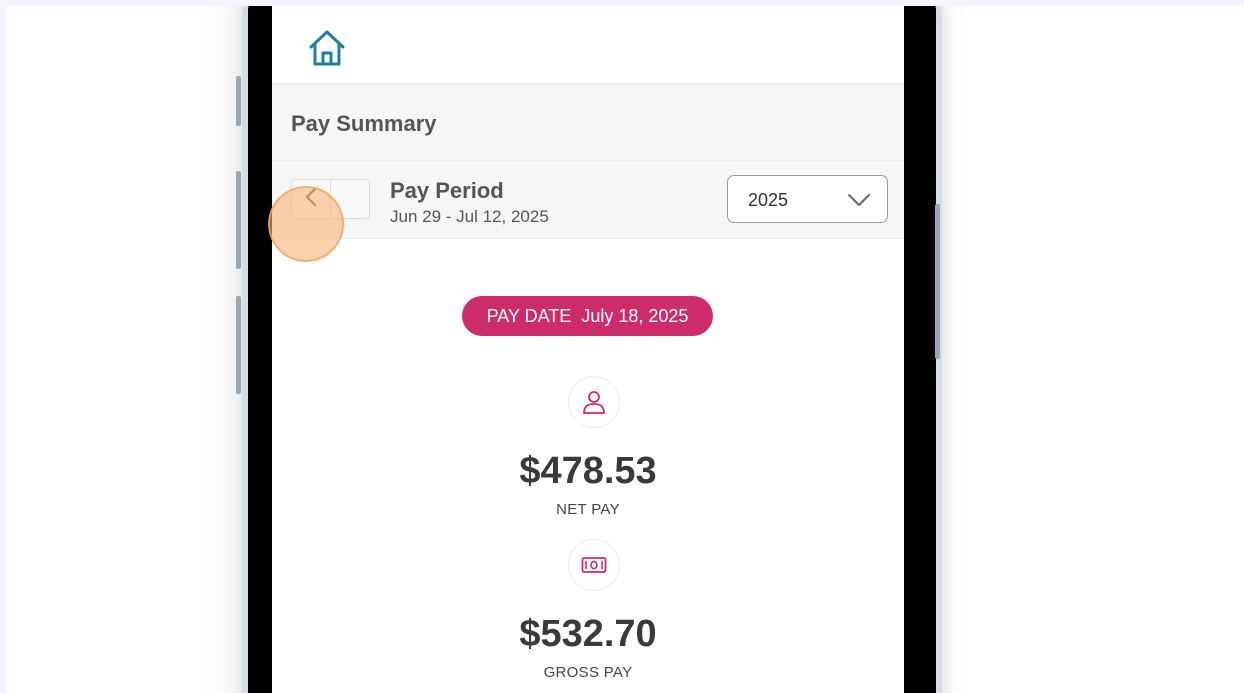  I want to click on net-pay-label: NET PAY, so click(588, 509).